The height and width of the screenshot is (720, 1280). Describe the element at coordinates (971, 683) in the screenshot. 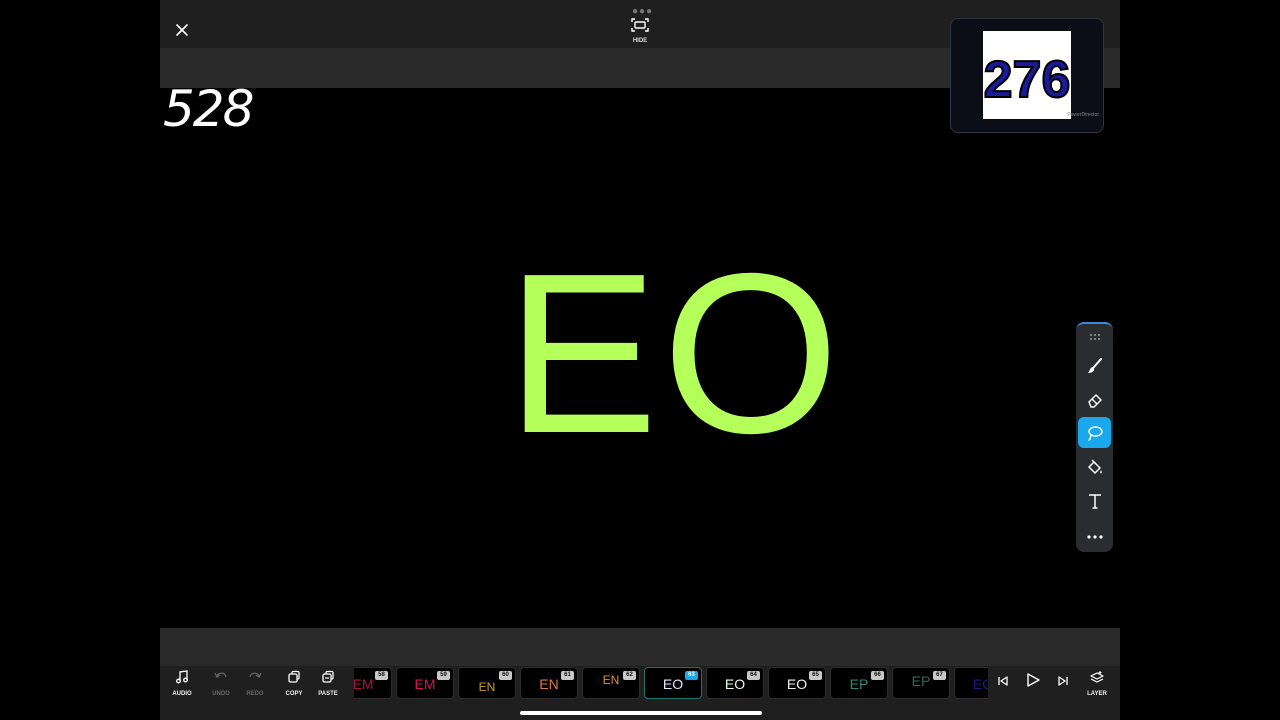

I see `frame-thumbnail: EQ` at that location.